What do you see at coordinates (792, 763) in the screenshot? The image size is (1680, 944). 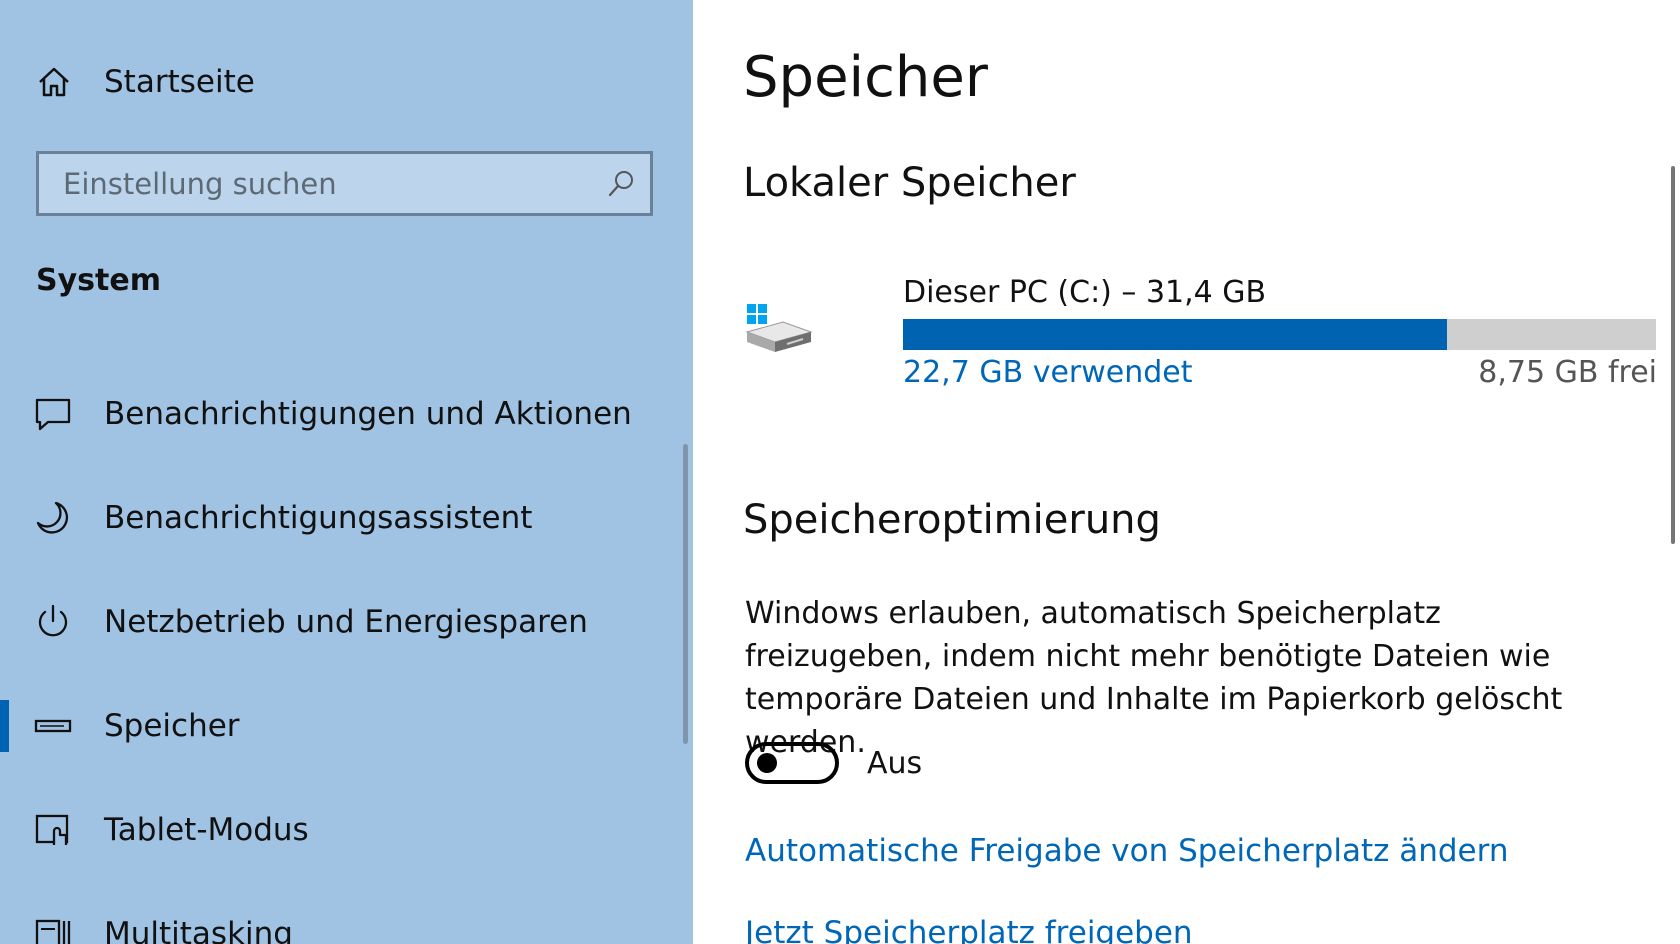 I see `storage-sense-toggle` at bounding box center [792, 763].